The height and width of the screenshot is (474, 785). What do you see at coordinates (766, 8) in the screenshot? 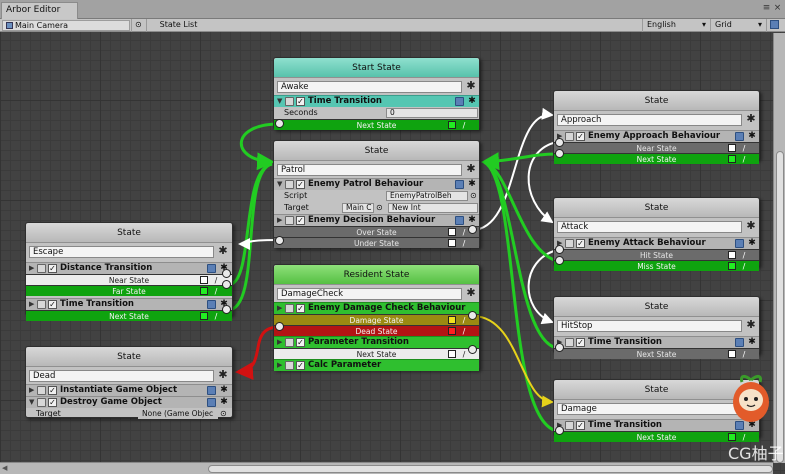
I see `tab-menu-icon: ≡` at bounding box center [766, 8].